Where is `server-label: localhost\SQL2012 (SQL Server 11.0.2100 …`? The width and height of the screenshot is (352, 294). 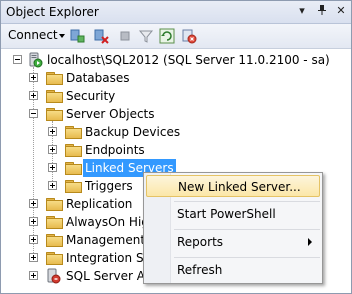 server-label: localhost\SQL2012 (SQL Server 11.0.2100 … is located at coordinates (188, 60).